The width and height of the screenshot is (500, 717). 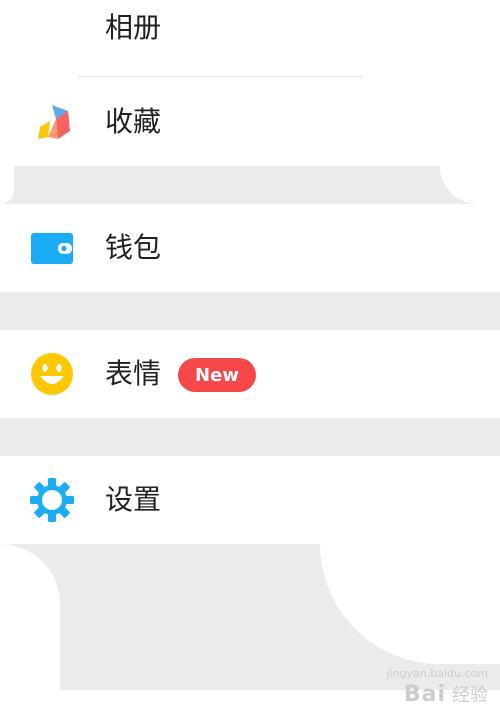 I want to click on menu-item-favorites: 收藏, so click(x=250, y=121).